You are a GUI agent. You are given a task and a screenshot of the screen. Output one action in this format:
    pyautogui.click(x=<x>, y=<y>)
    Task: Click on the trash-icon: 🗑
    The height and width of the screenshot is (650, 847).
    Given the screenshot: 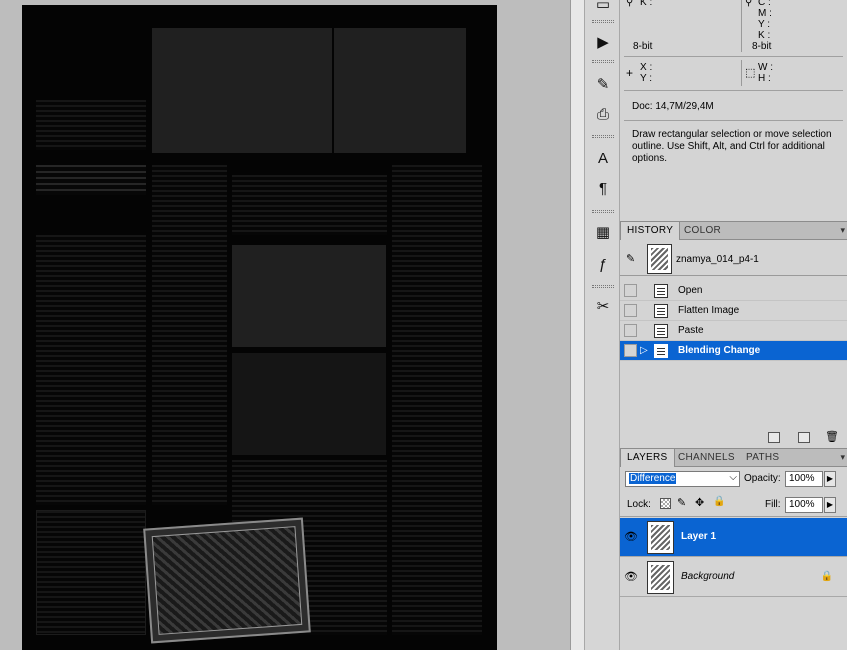 What is the action you would take?
    pyautogui.click(x=832, y=436)
    